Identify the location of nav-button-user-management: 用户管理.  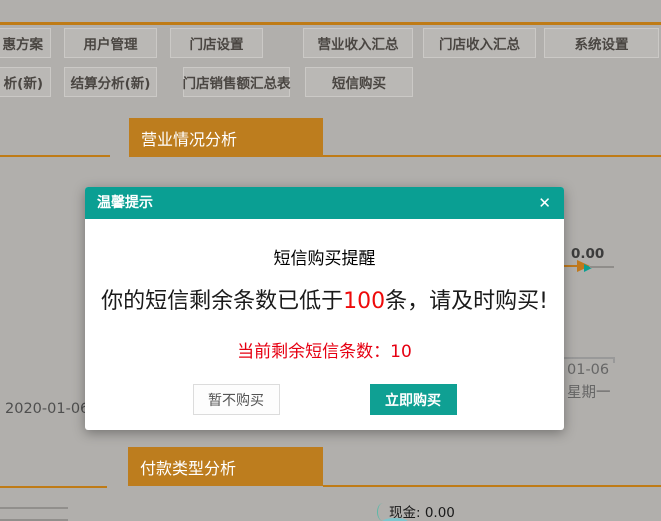
(110, 43).